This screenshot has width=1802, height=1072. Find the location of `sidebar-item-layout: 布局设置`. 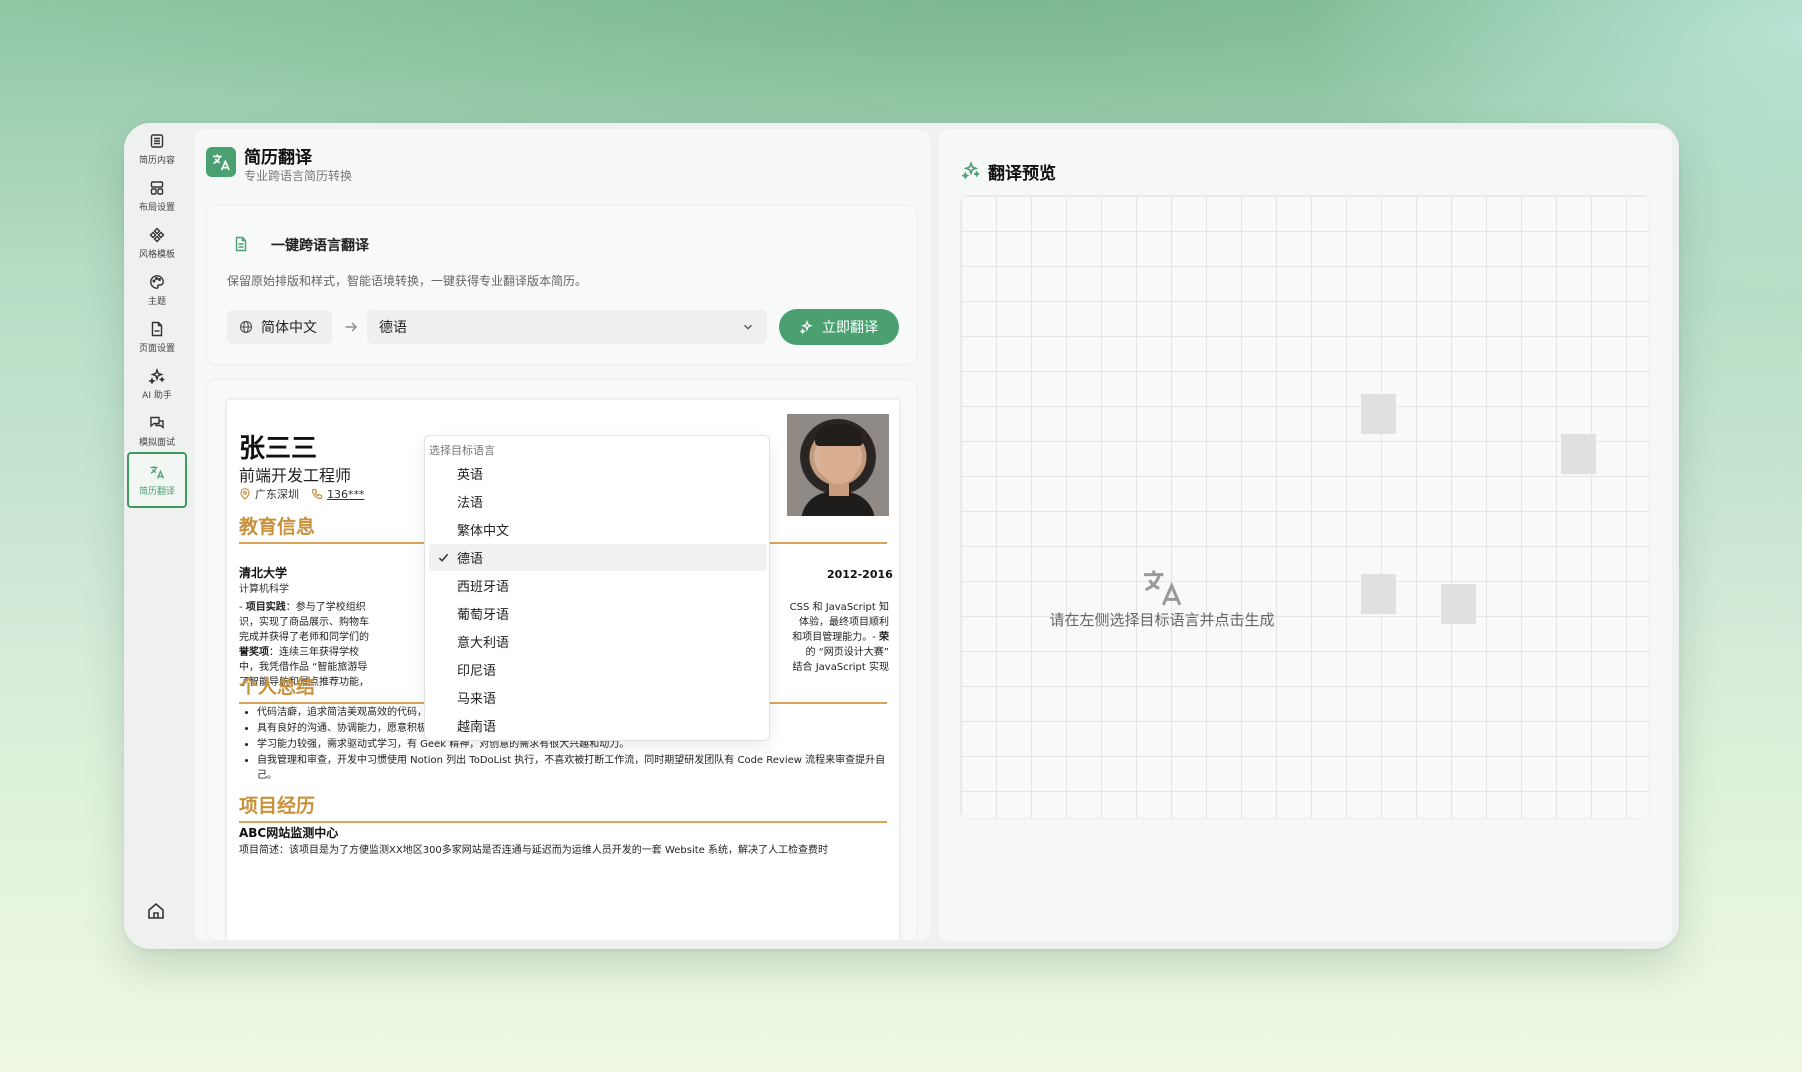

sidebar-item-layout: 布局设置 is located at coordinates (157, 196).